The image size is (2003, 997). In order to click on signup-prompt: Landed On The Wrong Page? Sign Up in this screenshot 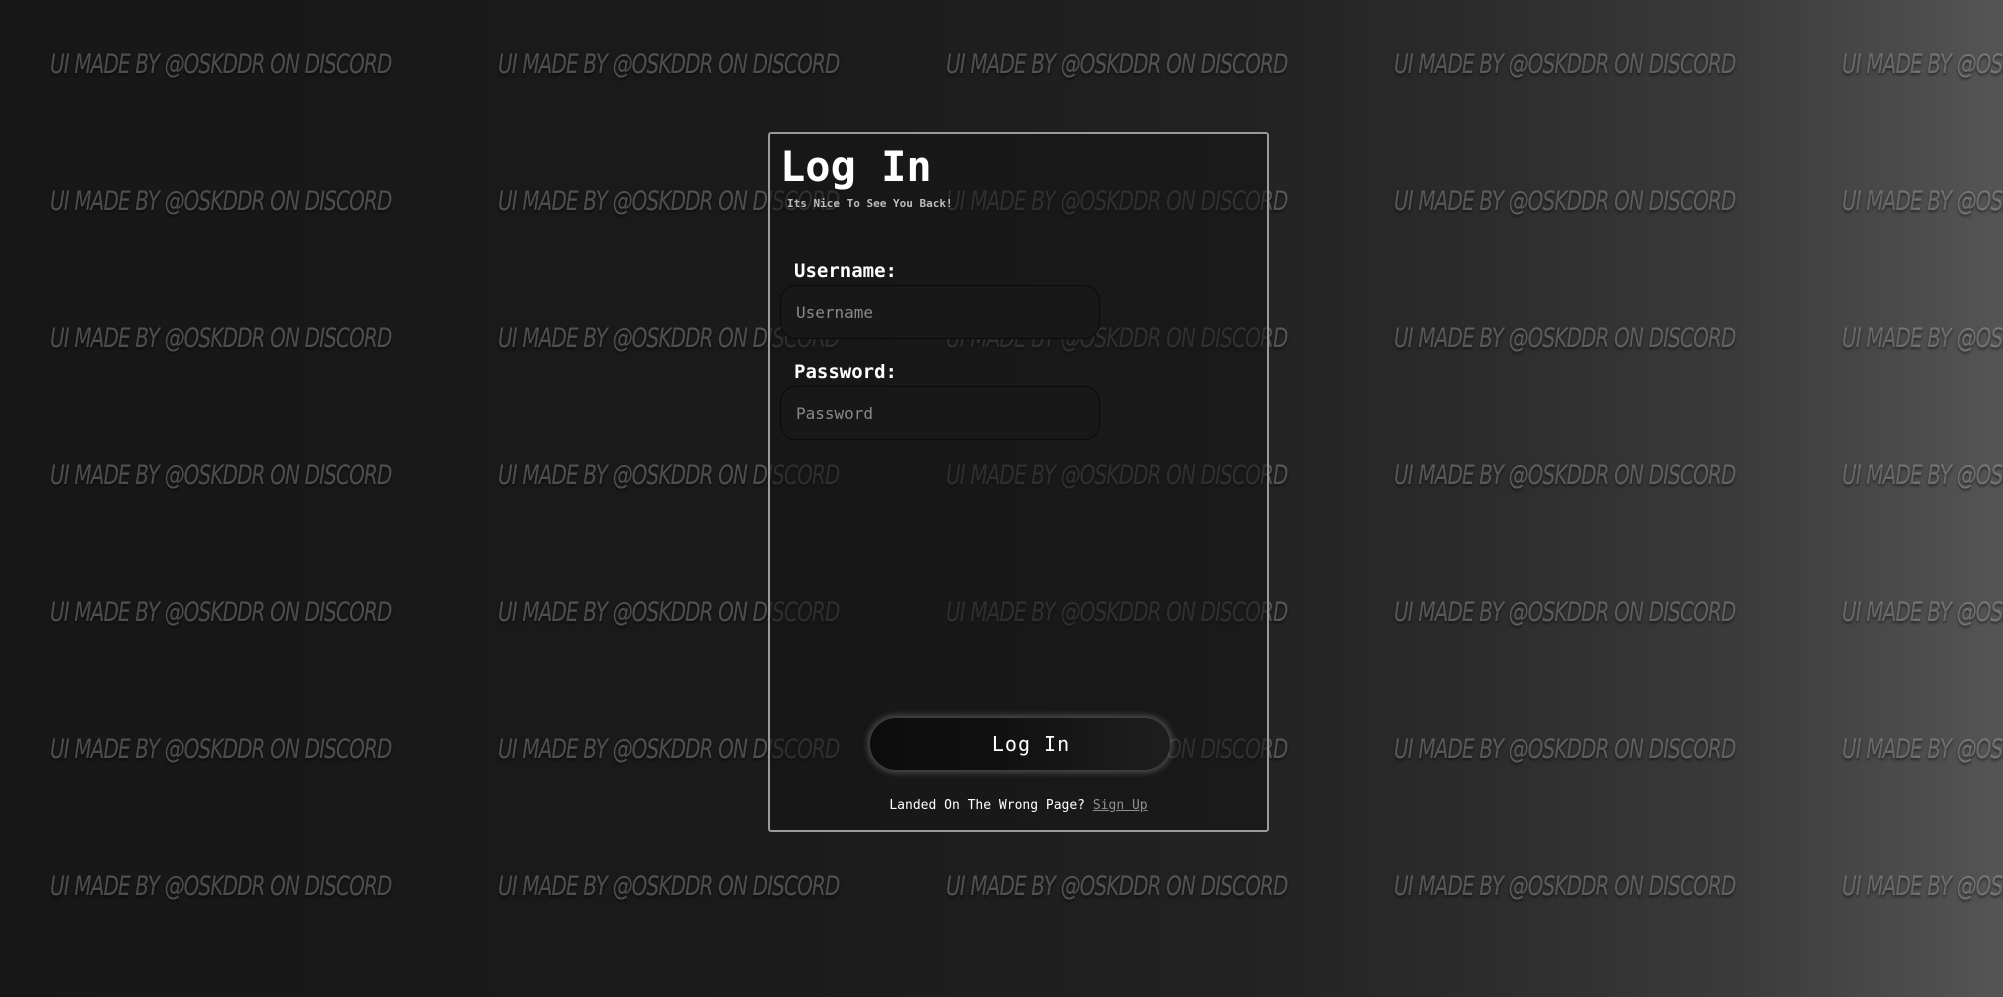, I will do `click(1018, 805)`.